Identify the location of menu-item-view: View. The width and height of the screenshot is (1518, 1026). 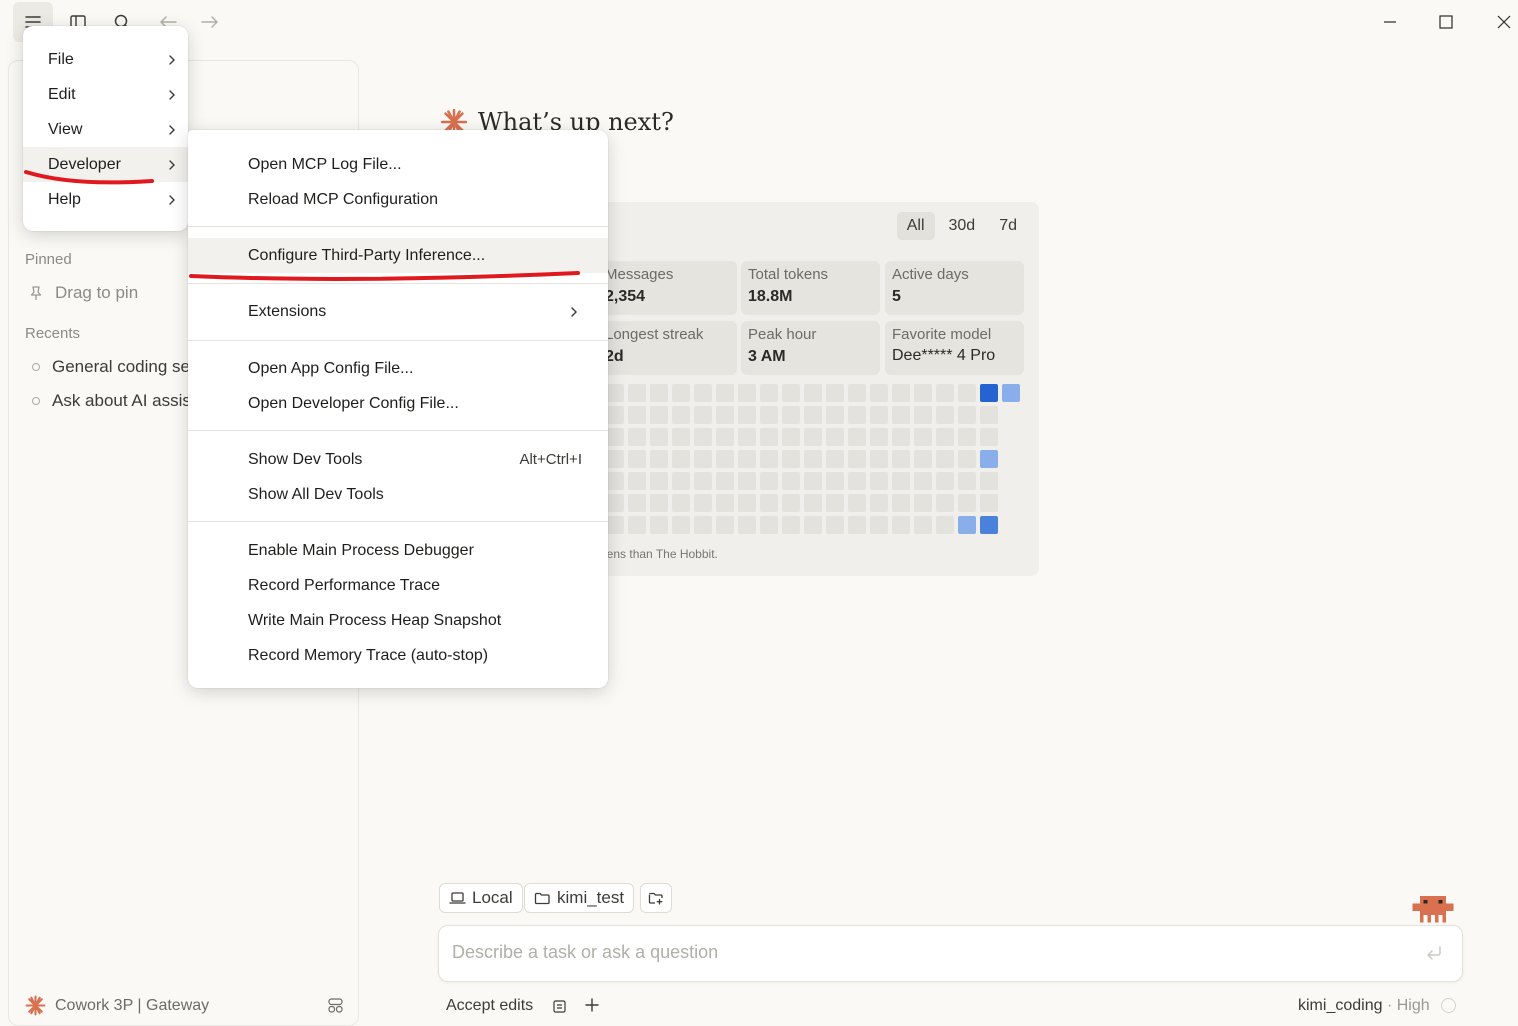
(105, 129).